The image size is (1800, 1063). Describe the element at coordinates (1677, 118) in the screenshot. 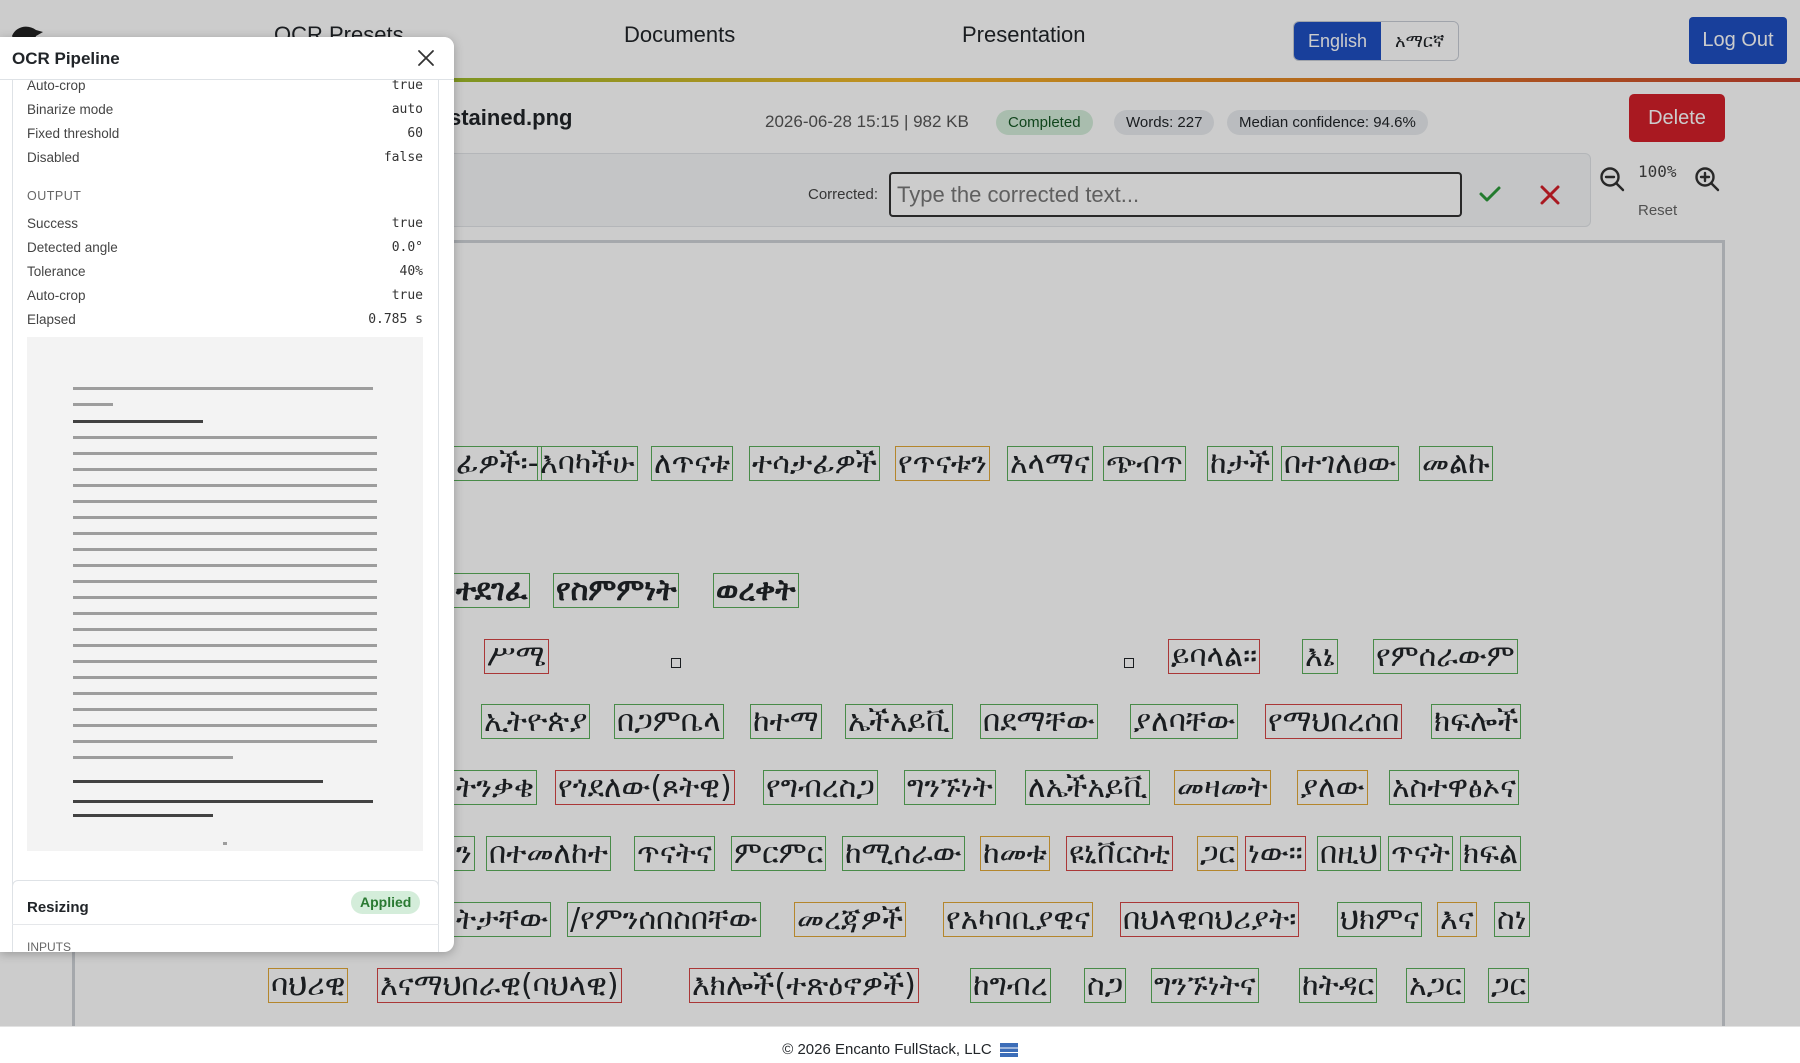

I see `delete-button: Delete` at that location.